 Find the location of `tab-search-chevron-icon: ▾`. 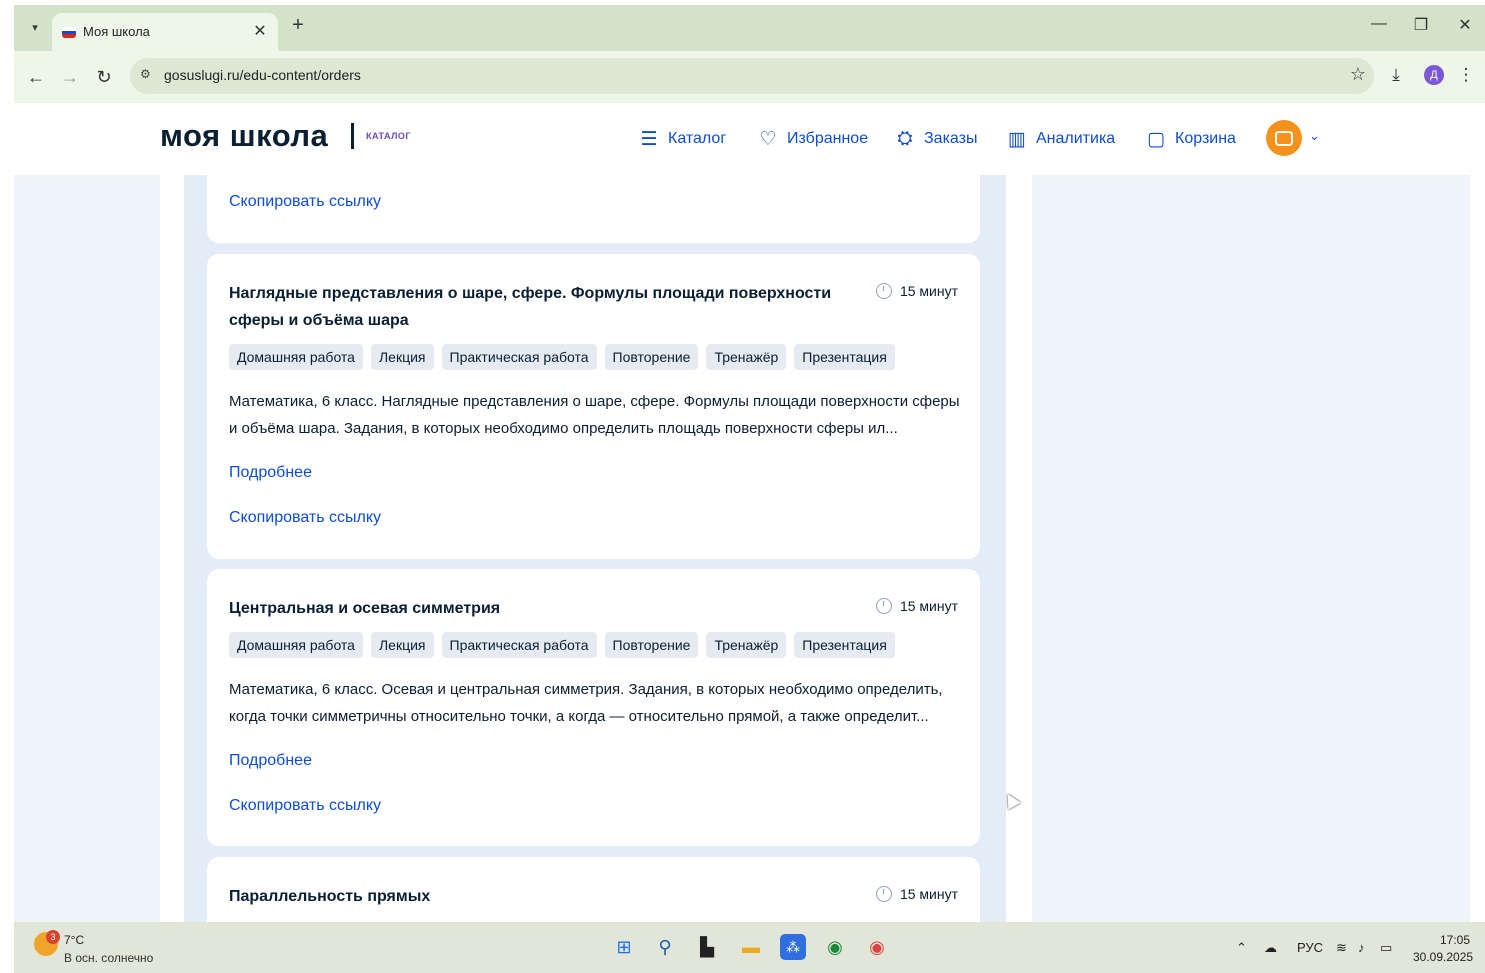

tab-search-chevron-icon: ▾ is located at coordinates (35, 28).